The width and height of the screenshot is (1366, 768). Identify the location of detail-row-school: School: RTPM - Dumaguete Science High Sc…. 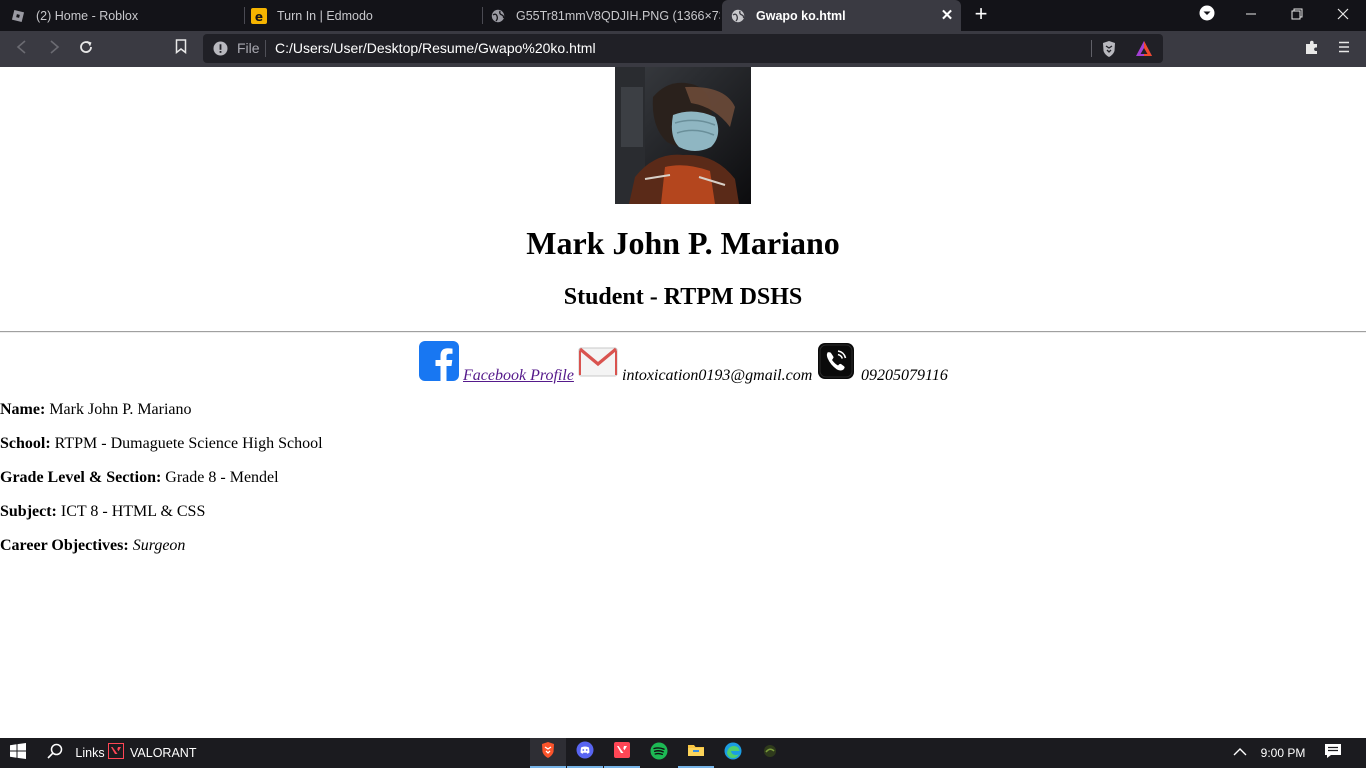
(161, 444).